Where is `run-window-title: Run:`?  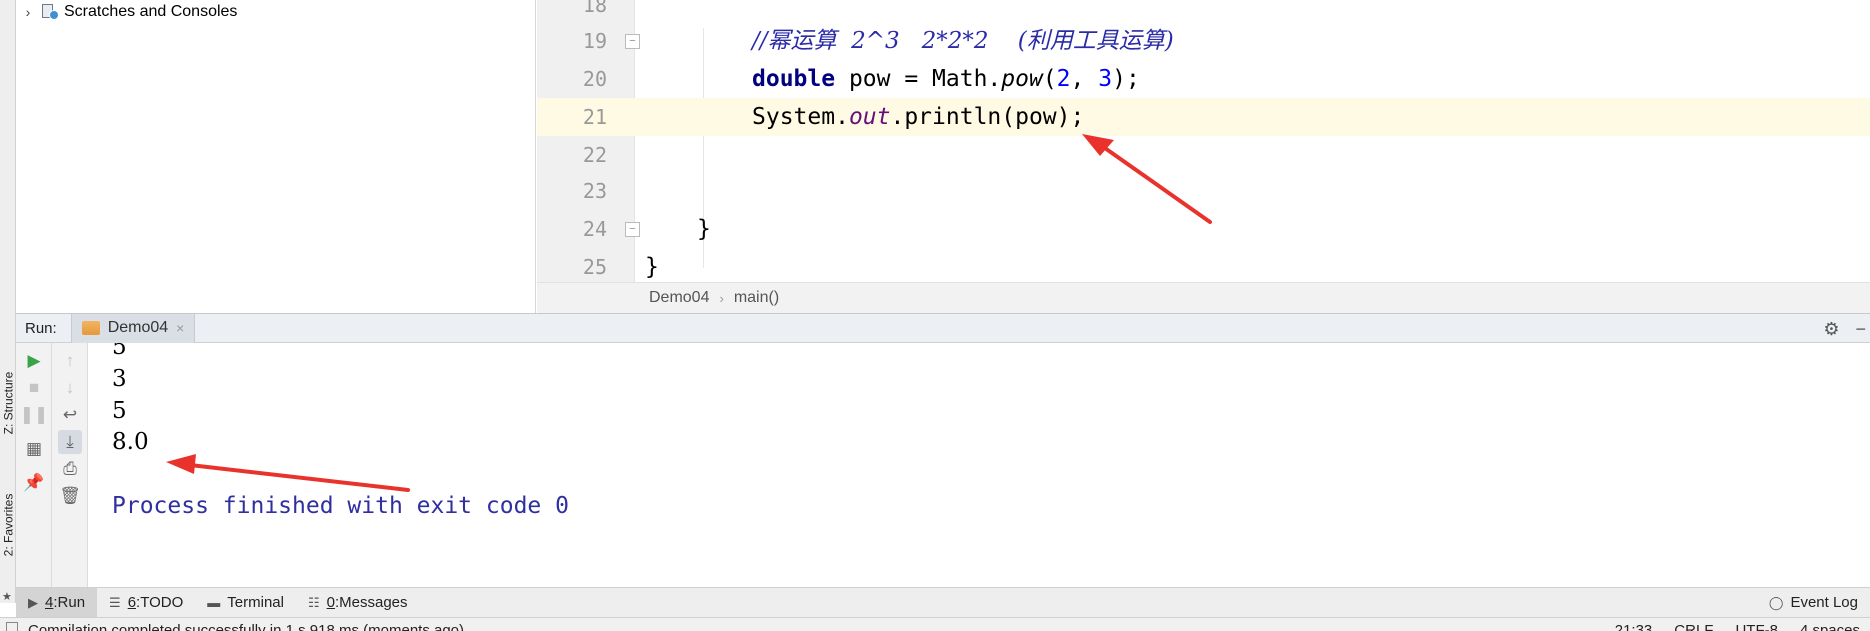
run-window-title: Run: is located at coordinates (41, 328).